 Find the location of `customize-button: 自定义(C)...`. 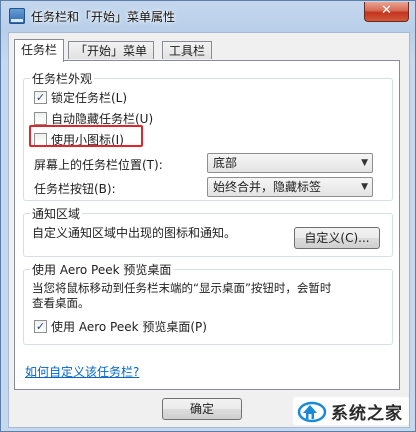

customize-button: 自定义(C)... is located at coordinates (337, 238).